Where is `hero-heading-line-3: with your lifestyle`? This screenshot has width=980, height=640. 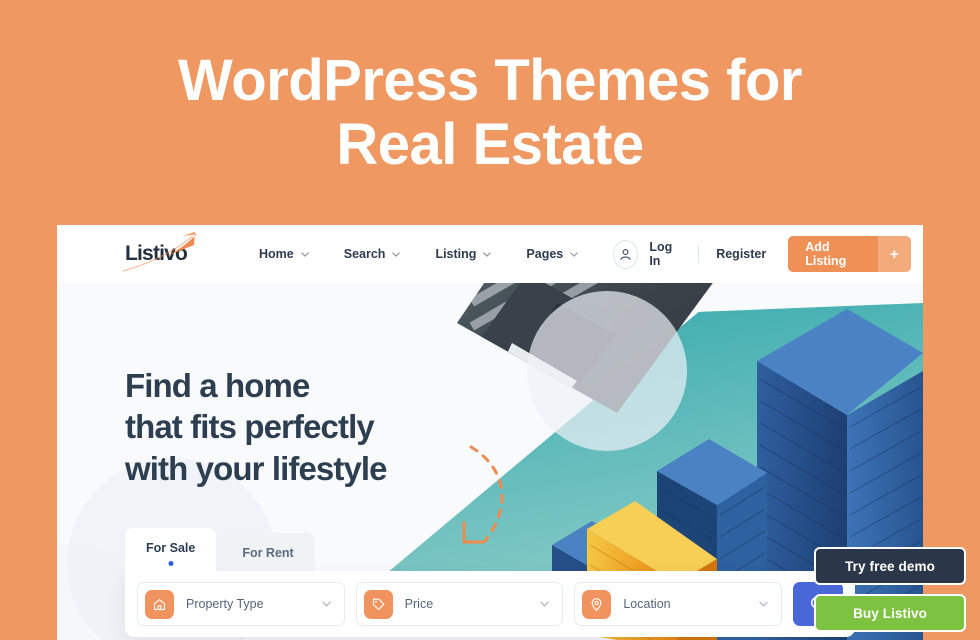
hero-heading-line-3: with your lifestyle is located at coordinates (256, 468).